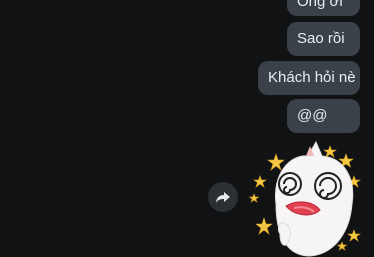 The height and width of the screenshot is (257, 374). I want to click on share-arrow-icon, so click(223, 197).